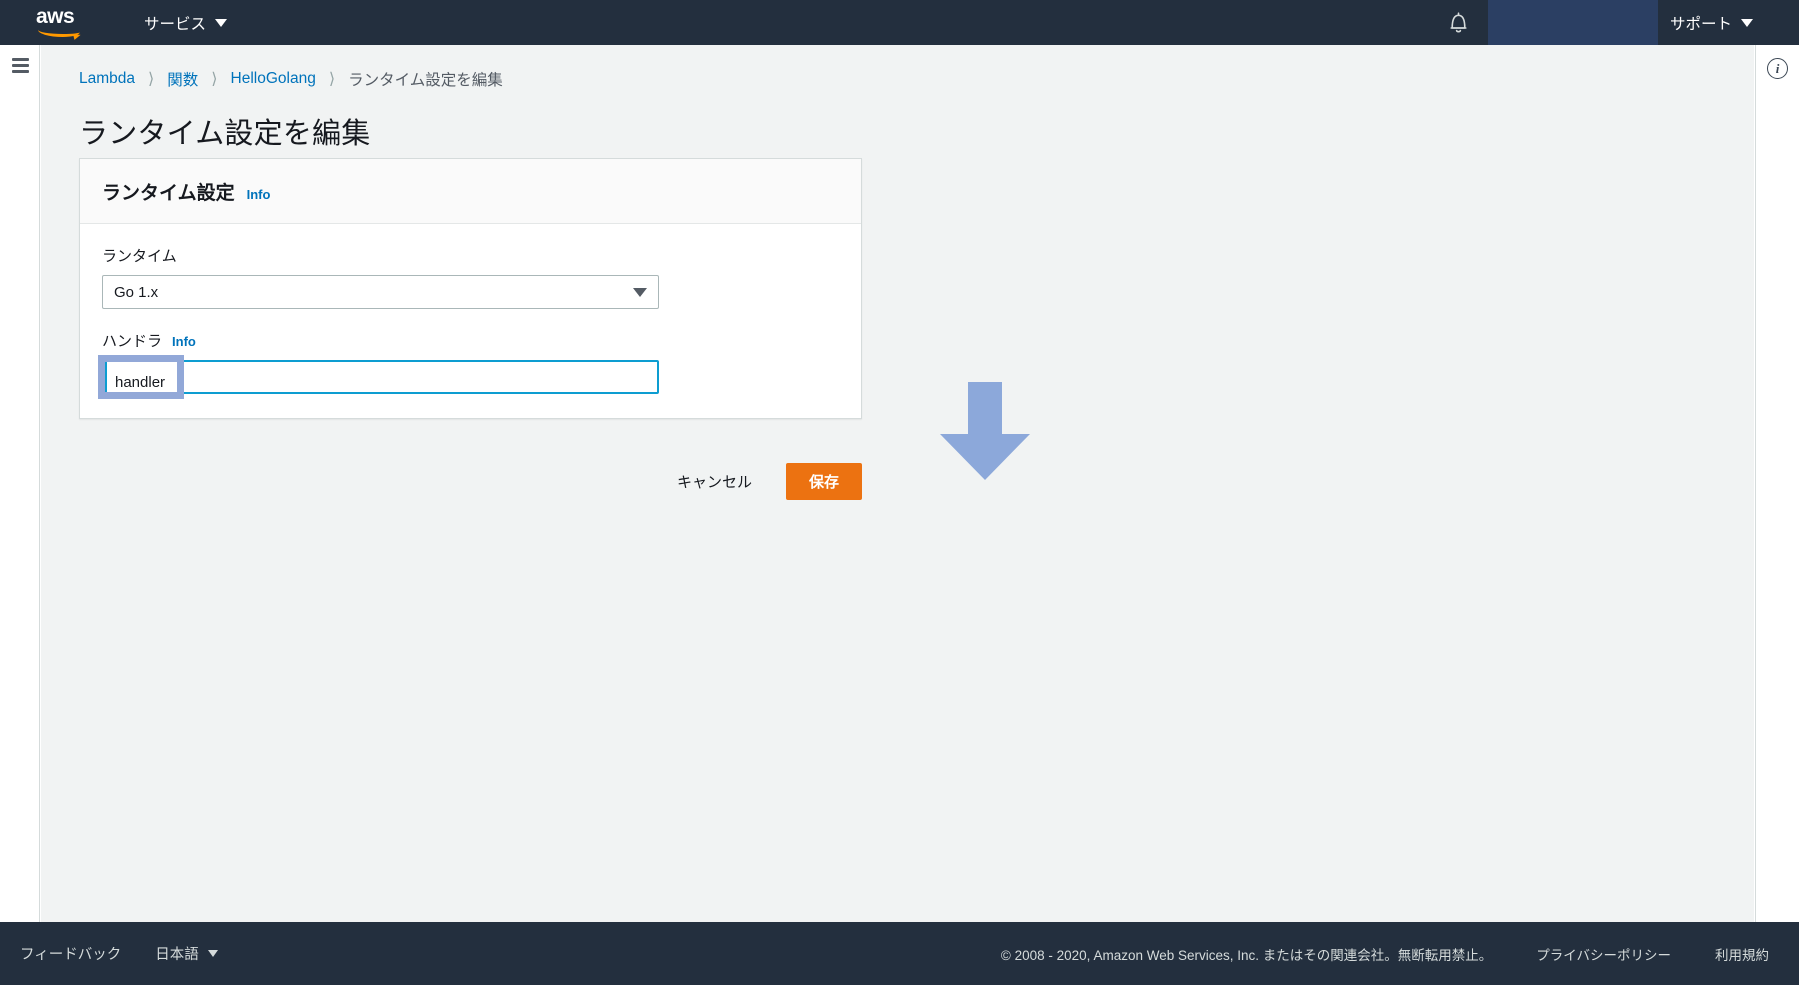 Image resolution: width=1799 pixels, height=985 pixels. I want to click on hamburger-menu-icon, so click(20, 65).